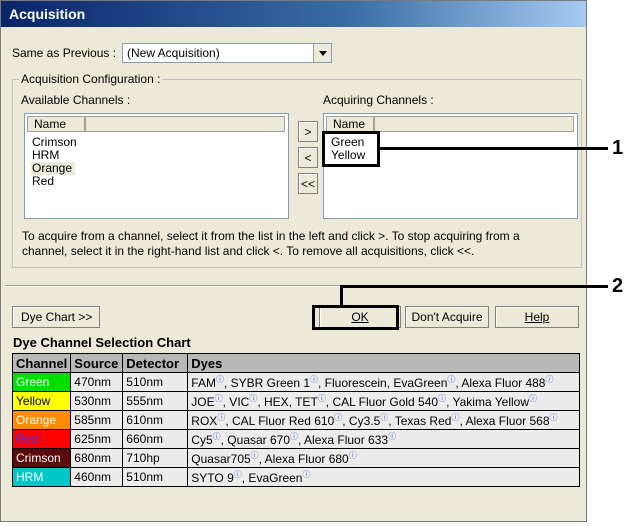  Describe the element at coordinates (308, 157) in the screenshot. I see `remove-channel-button: <` at that location.